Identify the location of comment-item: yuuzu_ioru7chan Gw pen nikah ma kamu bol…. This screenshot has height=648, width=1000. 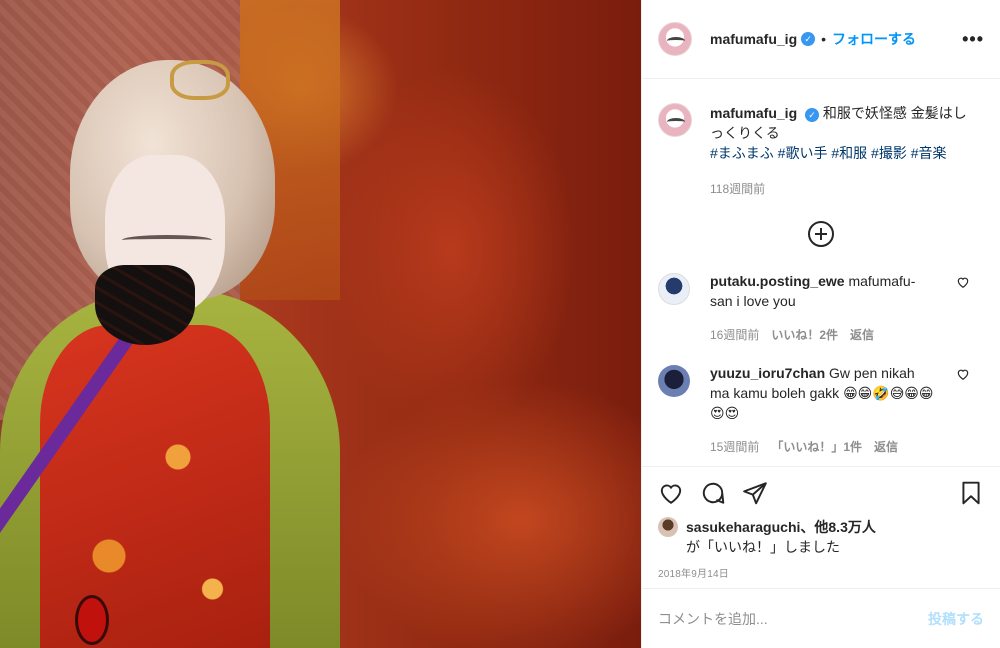
(821, 410).